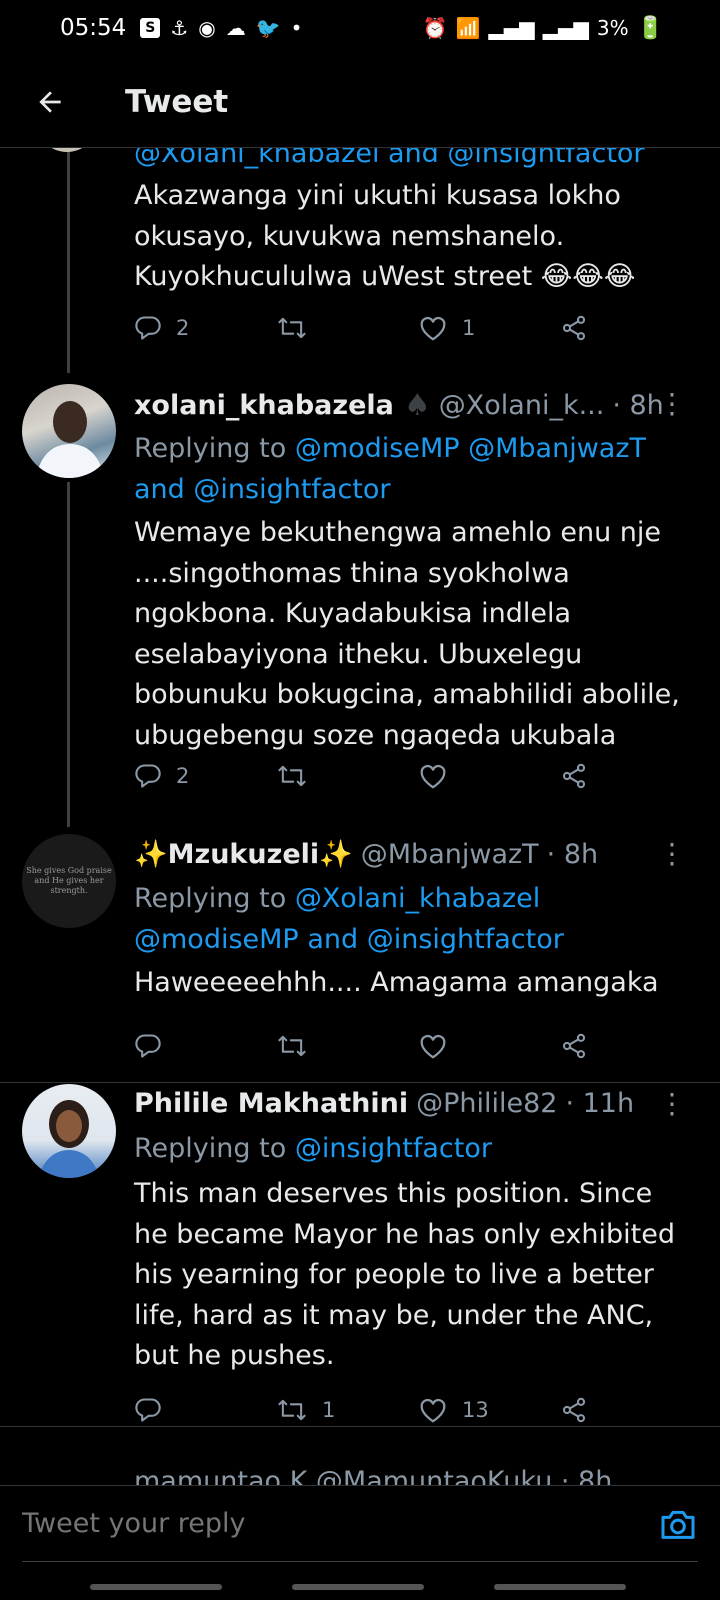 This screenshot has height=1600, width=720. I want to click on reply-to-mentions: @modiseMP @MbanjwazT, so click(470, 448).